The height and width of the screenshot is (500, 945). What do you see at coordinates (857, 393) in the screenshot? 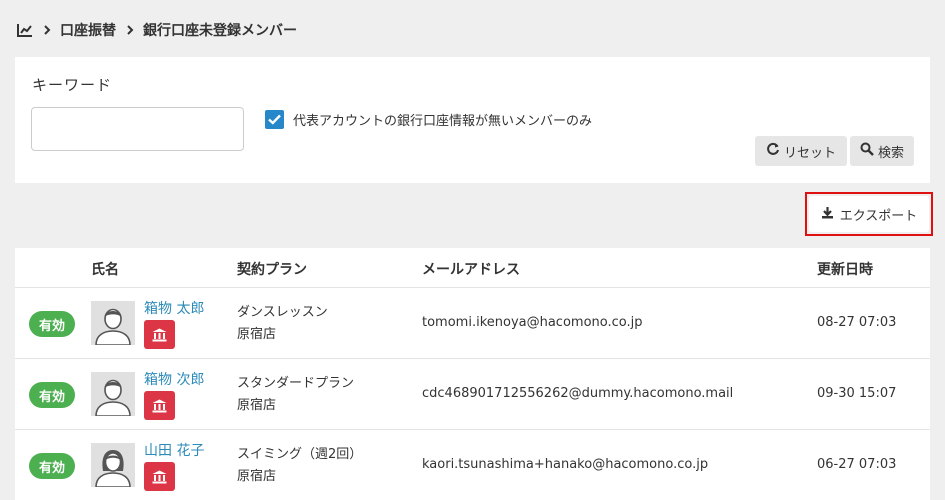
I see `updated-at: 09-30 15:07` at bounding box center [857, 393].